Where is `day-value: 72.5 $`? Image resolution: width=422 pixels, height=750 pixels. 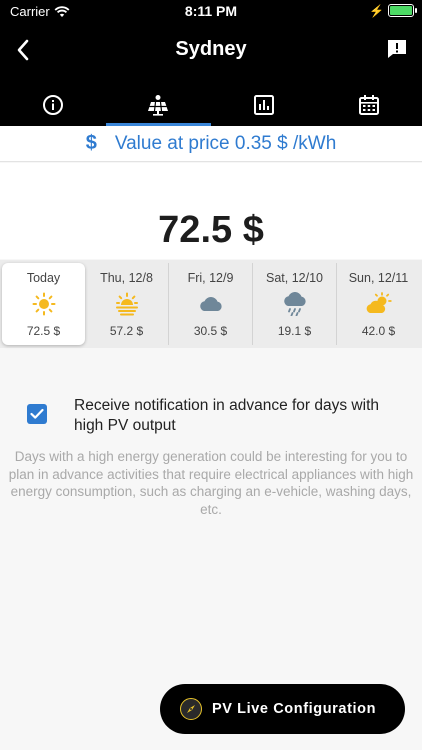
day-value: 72.5 $ is located at coordinates (43, 331).